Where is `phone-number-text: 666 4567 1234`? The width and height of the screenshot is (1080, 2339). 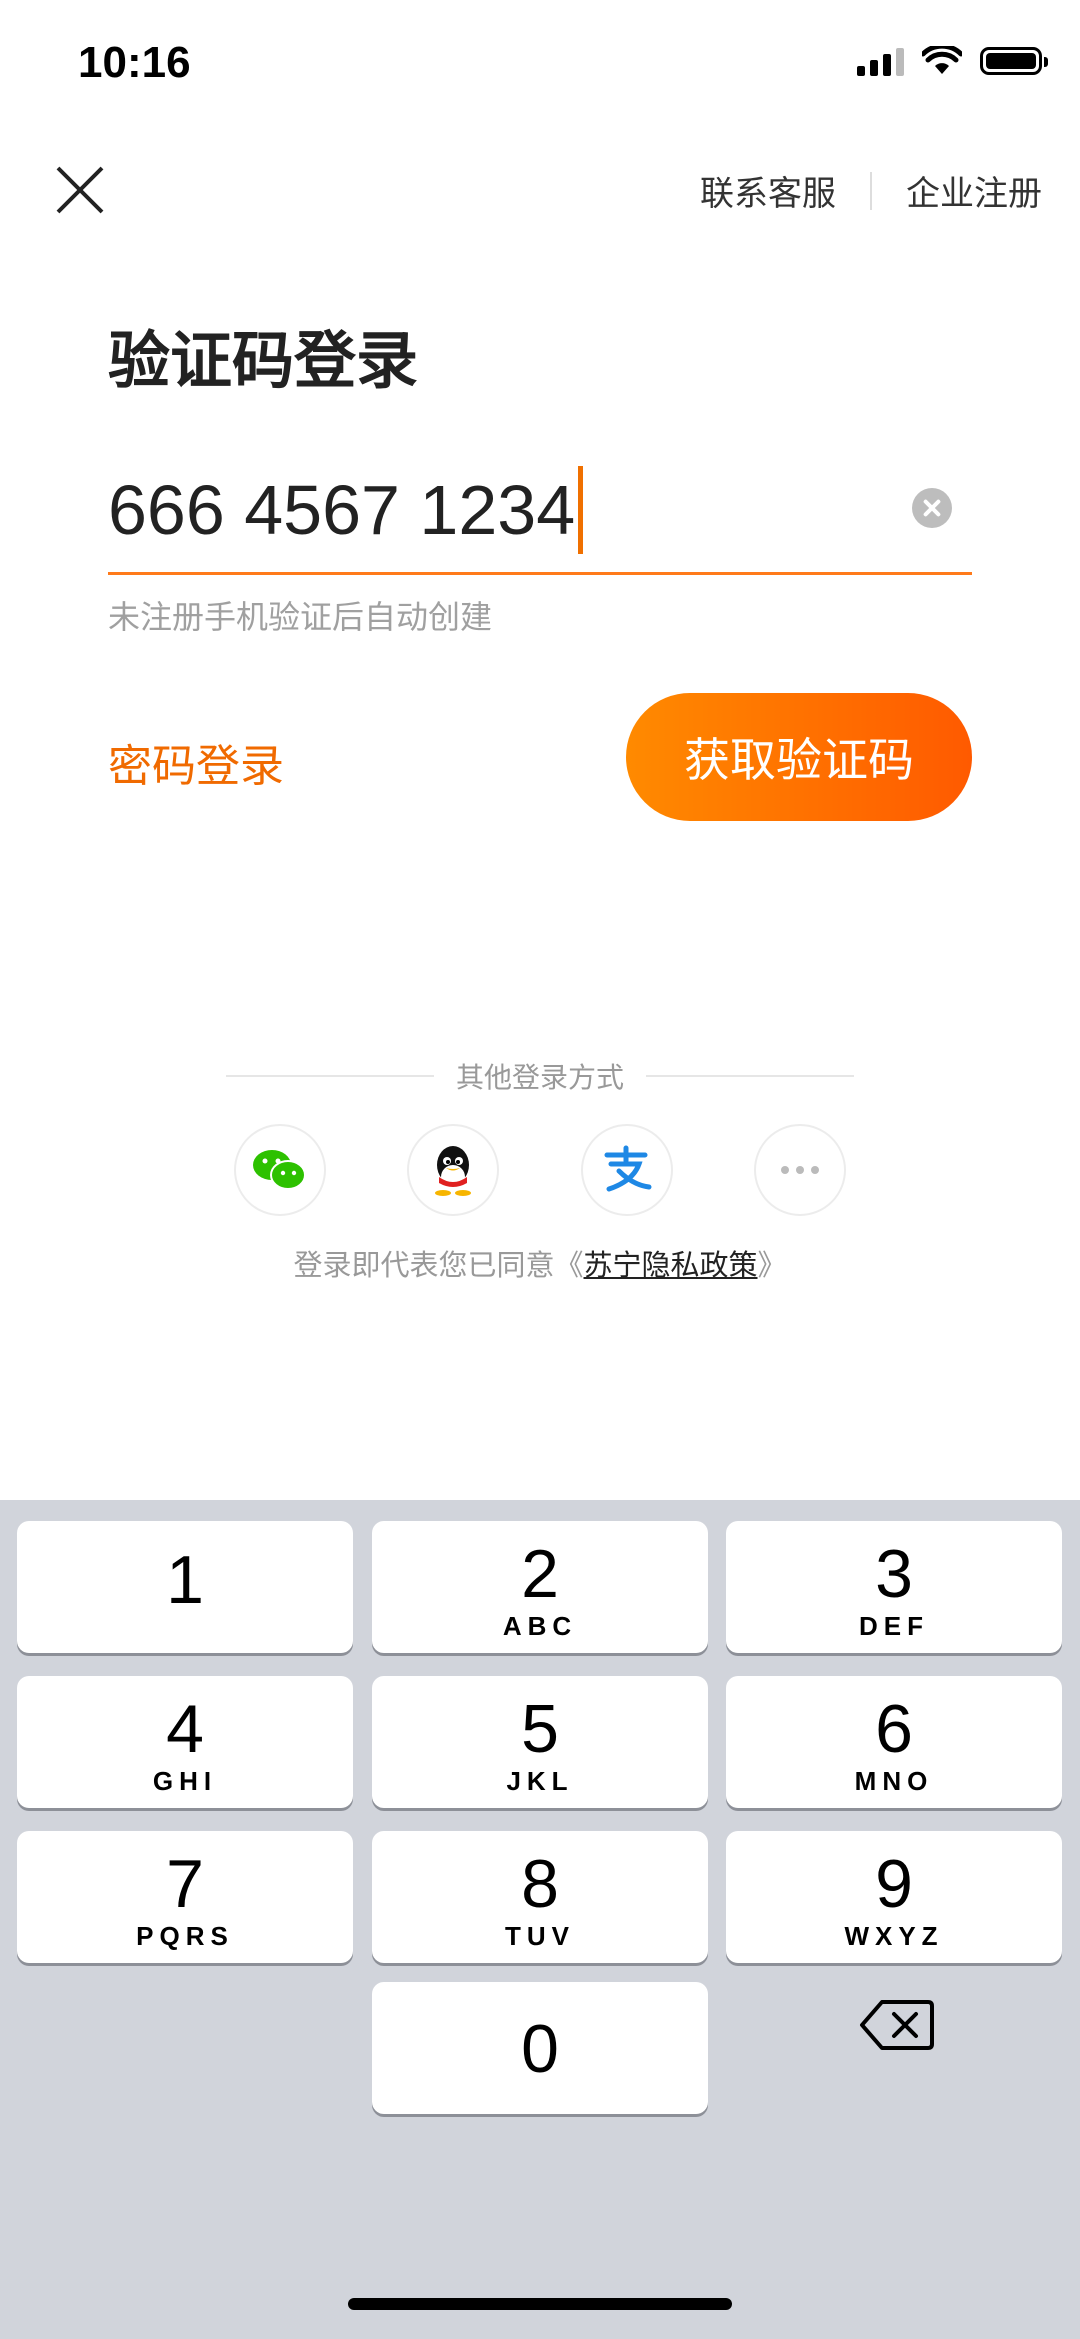 phone-number-text: 666 4567 1234 is located at coordinates (342, 510).